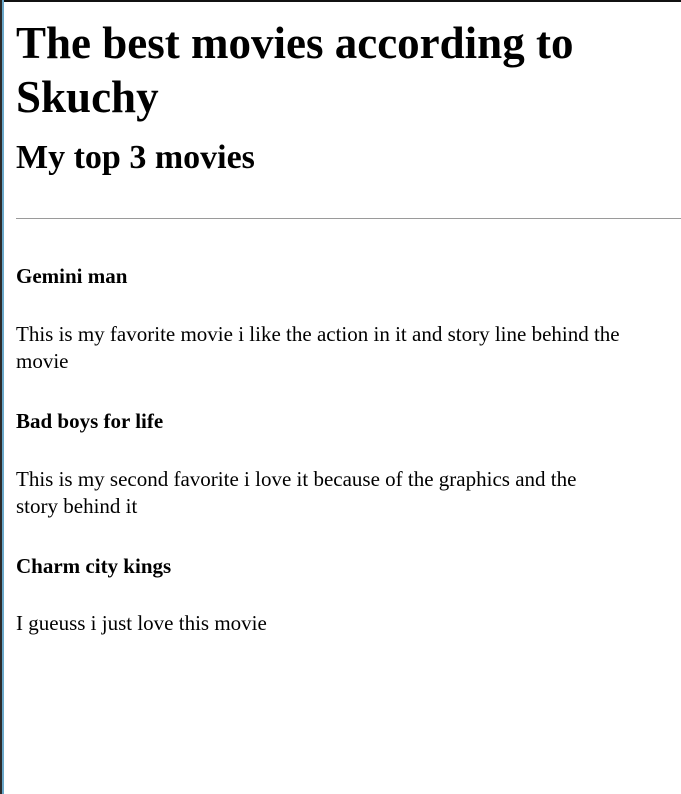 The image size is (681, 794). Describe the element at coordinates (94, 566) in the screenshot. I see `movie-title-3: Charm city kings` at that location.